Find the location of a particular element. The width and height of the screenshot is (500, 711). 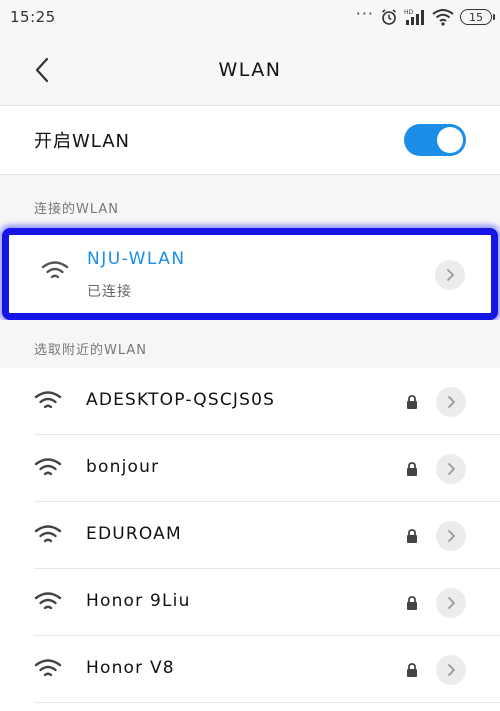

connected-network-item: NJU-WLAN 已连接 is located at coordinates (250, 274).